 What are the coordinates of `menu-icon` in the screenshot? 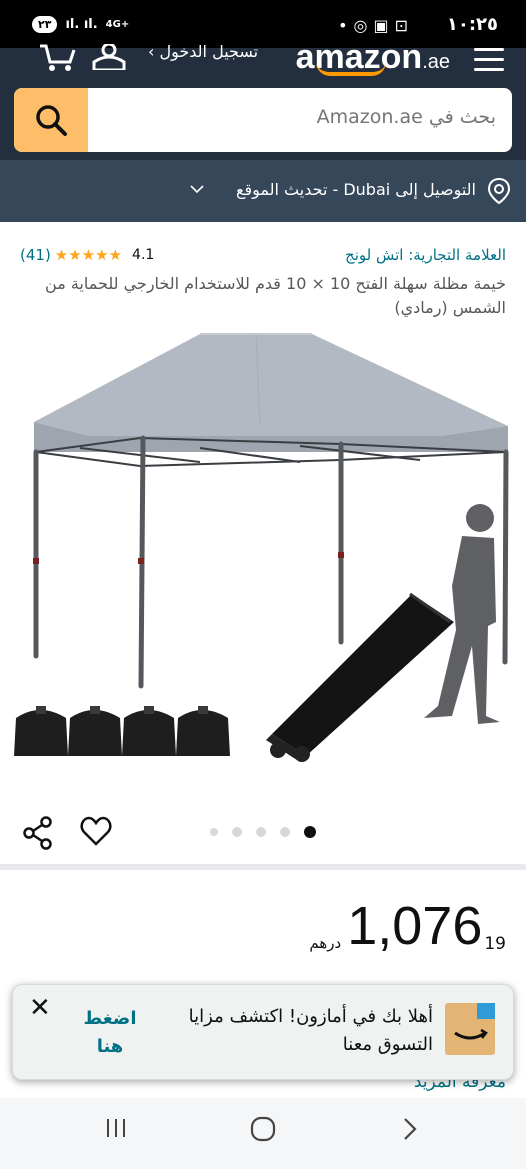 It's located at (489, 59).